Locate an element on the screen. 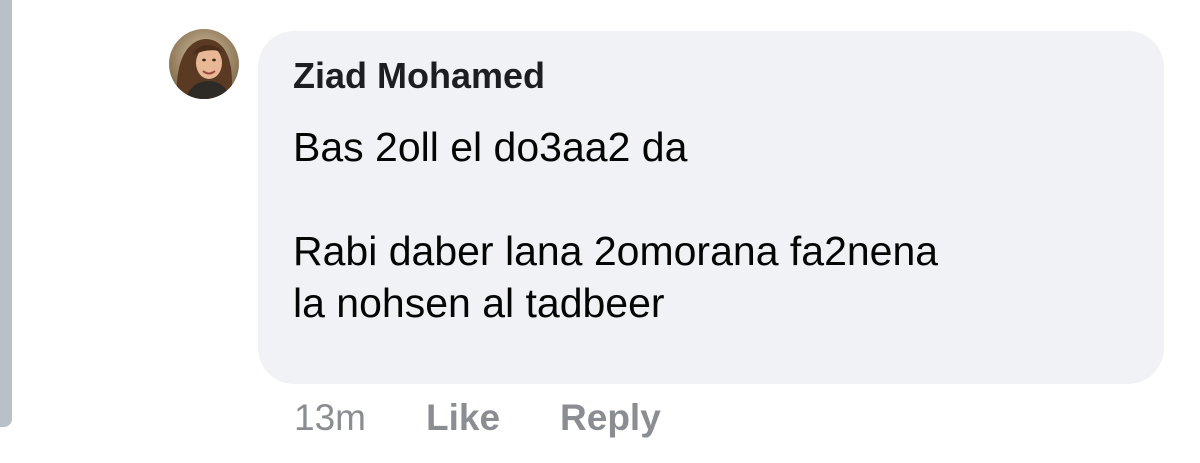 This screenshot has height=463, width=1200. comment-text-line: Rabi daber lana 2omorana fa2nena is located at coordinates (616, 251).